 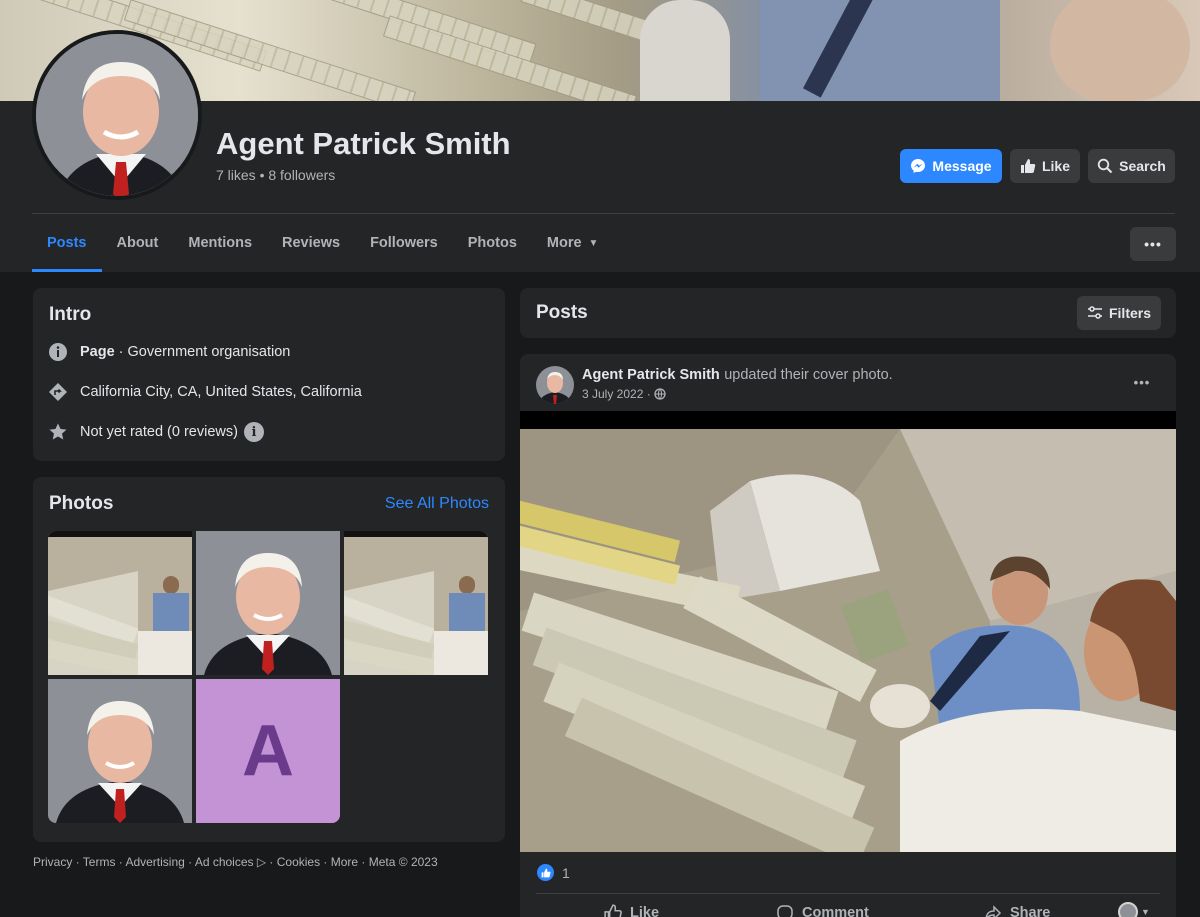 I want to click on filters-button: Filters, so click(x=1119, y=313).